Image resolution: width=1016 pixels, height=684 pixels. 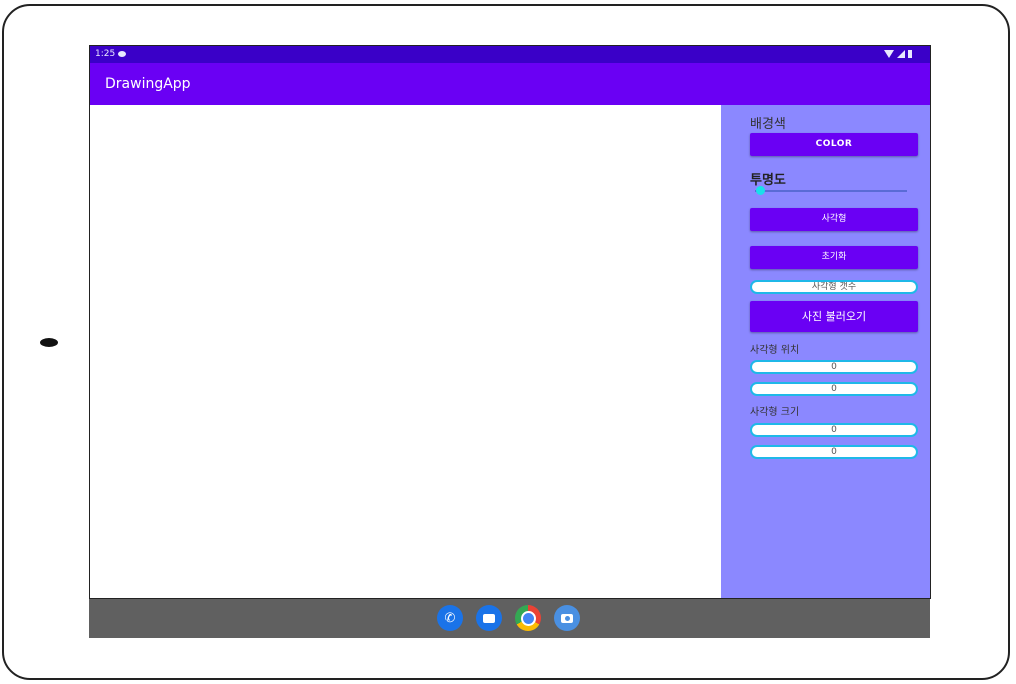 I want to click on status-bar: 1:25, so click(x=510, y=54).